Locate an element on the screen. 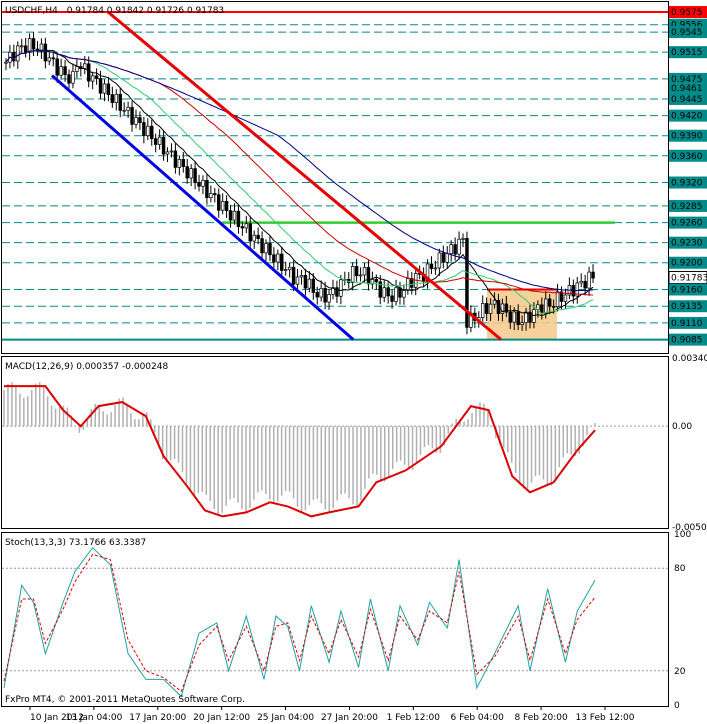 The height and width of the screenshot is (724, 707). price-axis-label: 0.9110 is located at coordinates (687, 324).